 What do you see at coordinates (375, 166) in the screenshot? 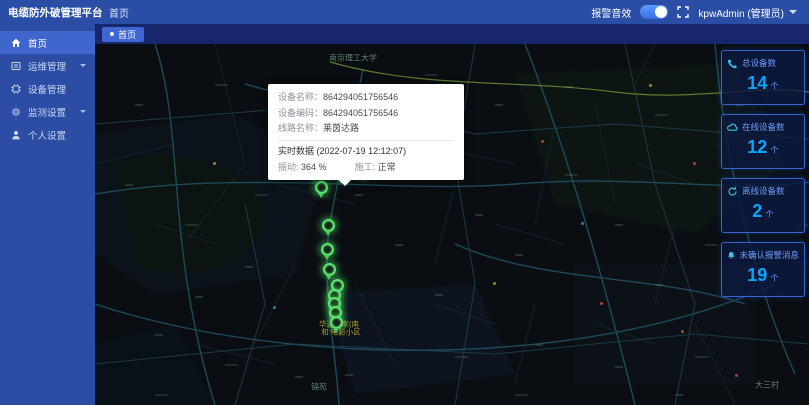
I see `metric-construction: 施工: 正常` at bounding box center [375, 166].